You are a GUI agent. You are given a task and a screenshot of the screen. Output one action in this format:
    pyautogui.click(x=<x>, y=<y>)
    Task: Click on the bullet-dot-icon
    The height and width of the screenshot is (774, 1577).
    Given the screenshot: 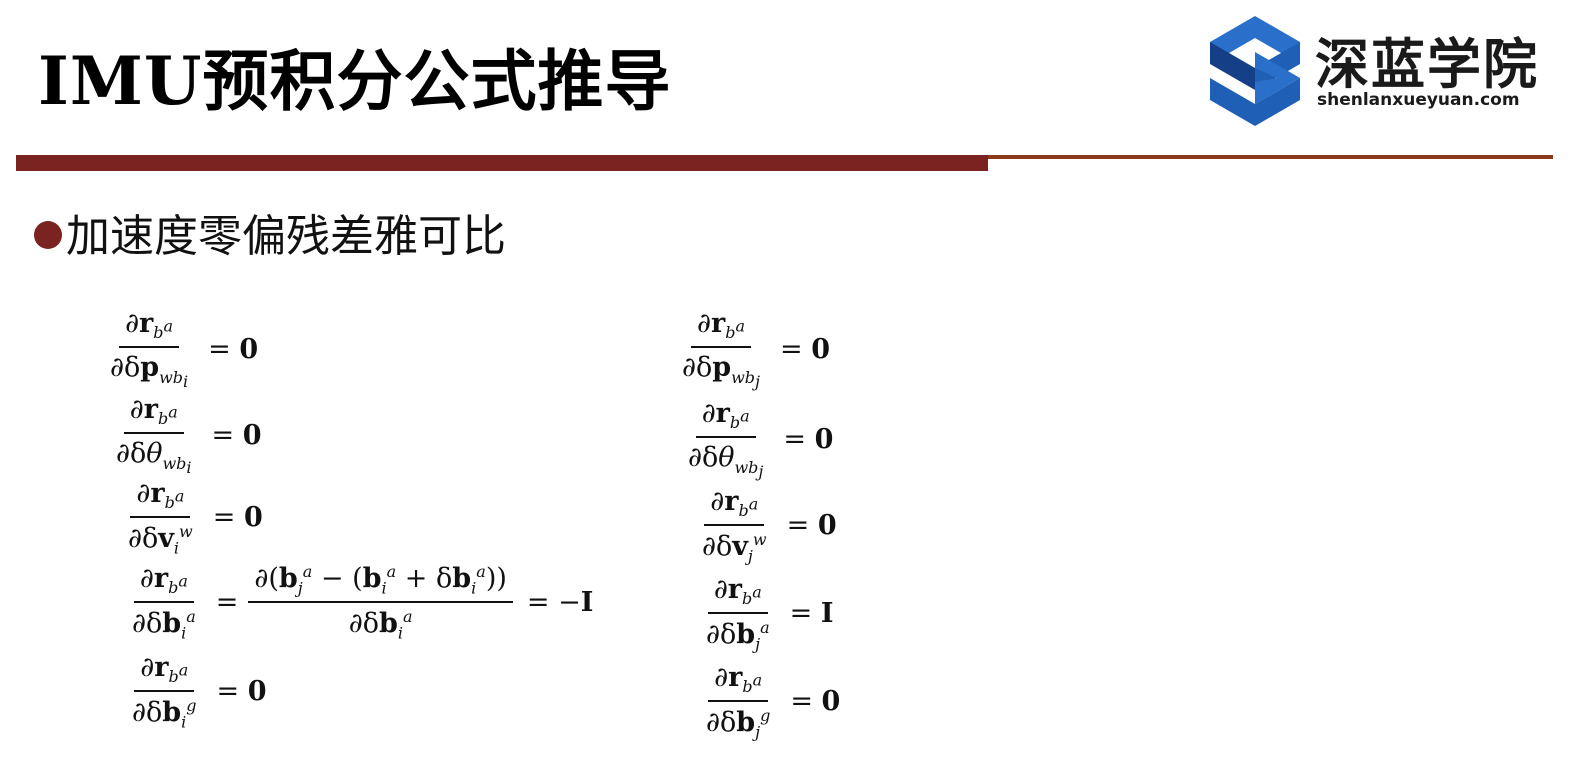 What is the action you would take?
    pyautogui.click(x=48, y=235)
    